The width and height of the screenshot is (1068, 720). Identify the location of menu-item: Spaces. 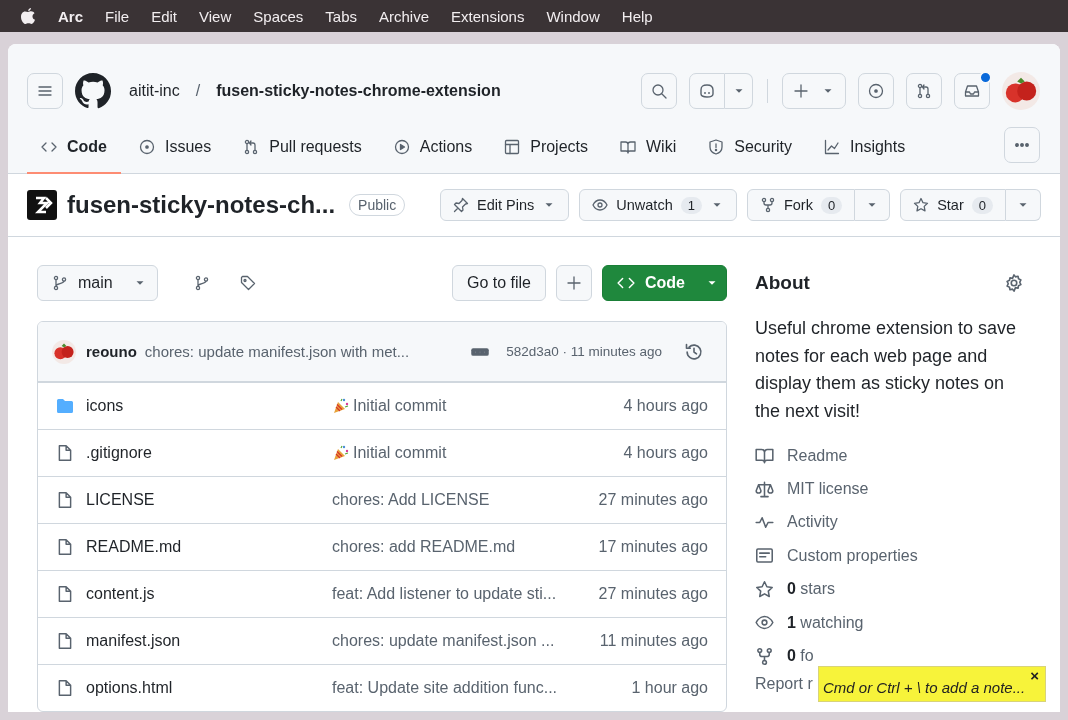
(278, 16).